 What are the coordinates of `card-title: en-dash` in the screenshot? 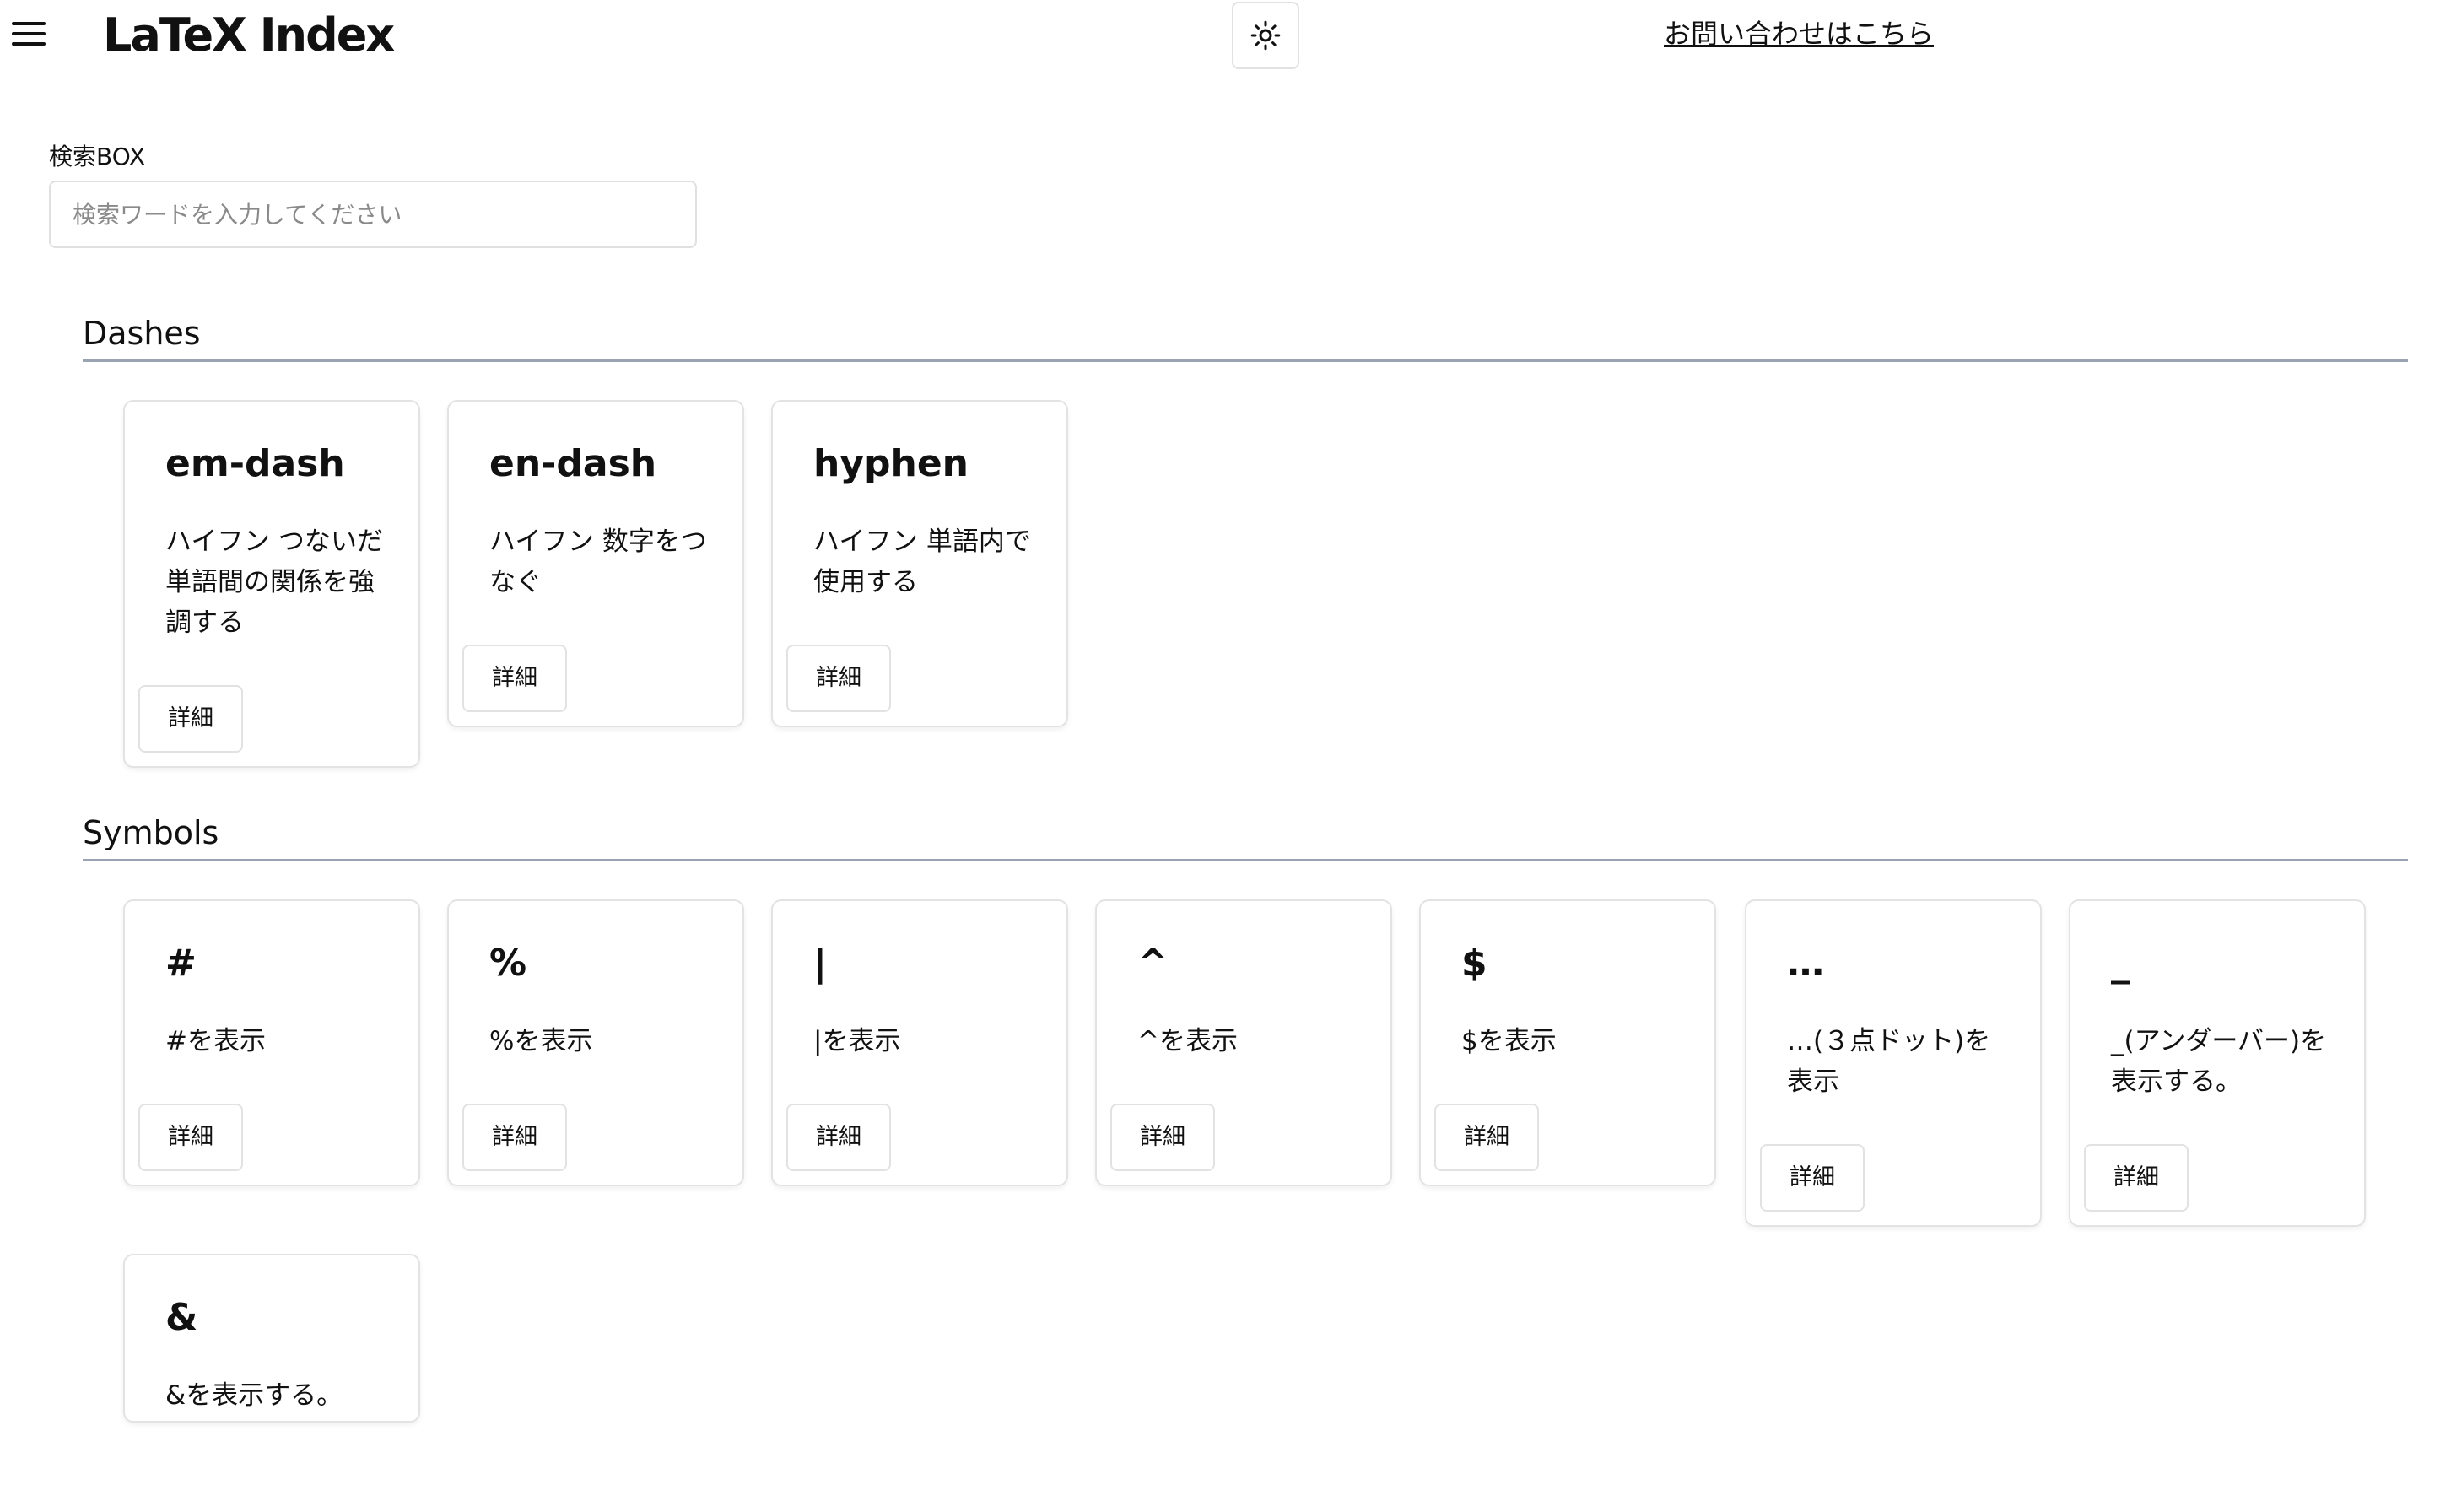 It's located at (573, 463).